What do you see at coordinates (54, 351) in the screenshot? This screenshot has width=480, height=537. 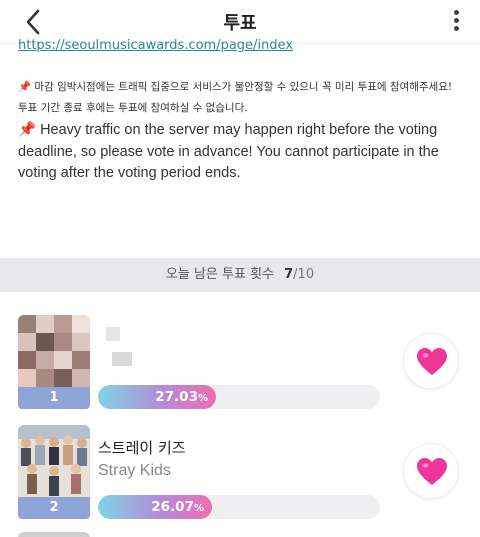 I see `candidate-photo-blurred` at bounding box center [54, 351].